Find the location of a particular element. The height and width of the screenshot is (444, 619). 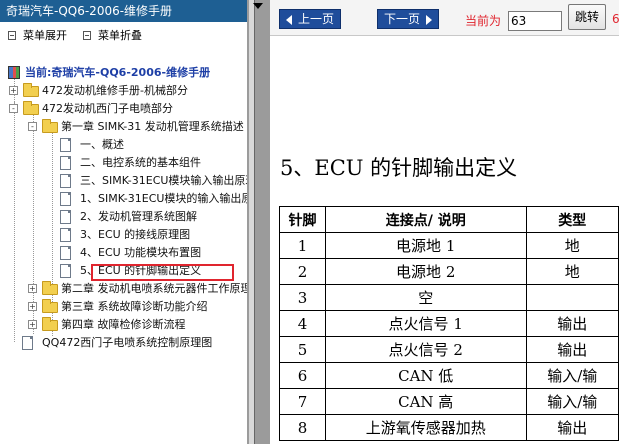

table-header-row: 针脚 连接点/ 说明 类型 is located at coordinates (449, 219).